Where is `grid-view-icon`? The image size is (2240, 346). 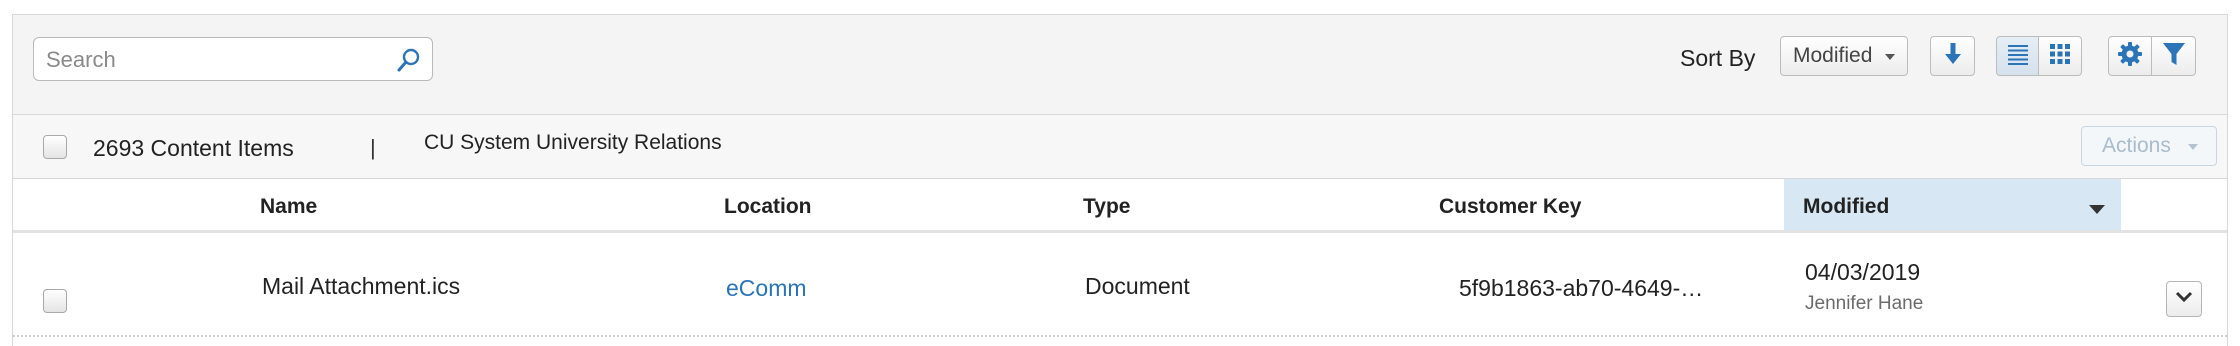
grid-view-icon is located at coordinates (2060, 56).